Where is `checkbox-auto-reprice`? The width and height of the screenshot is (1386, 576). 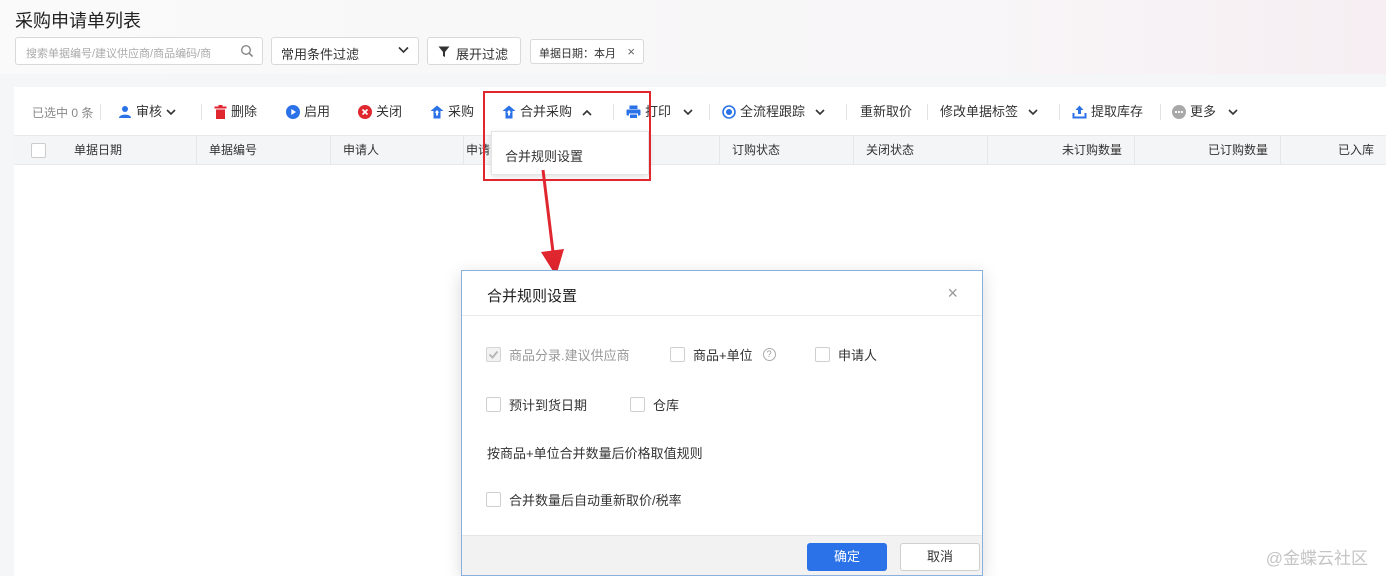 checkbox-auto-reprice is located at coordinates (493, 499).